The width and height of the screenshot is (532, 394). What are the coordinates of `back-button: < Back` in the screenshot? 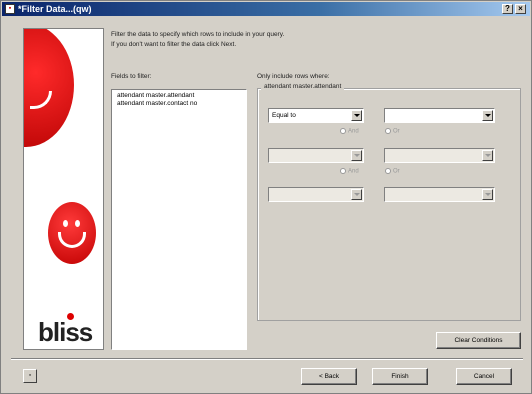 It's located at (329, 376).